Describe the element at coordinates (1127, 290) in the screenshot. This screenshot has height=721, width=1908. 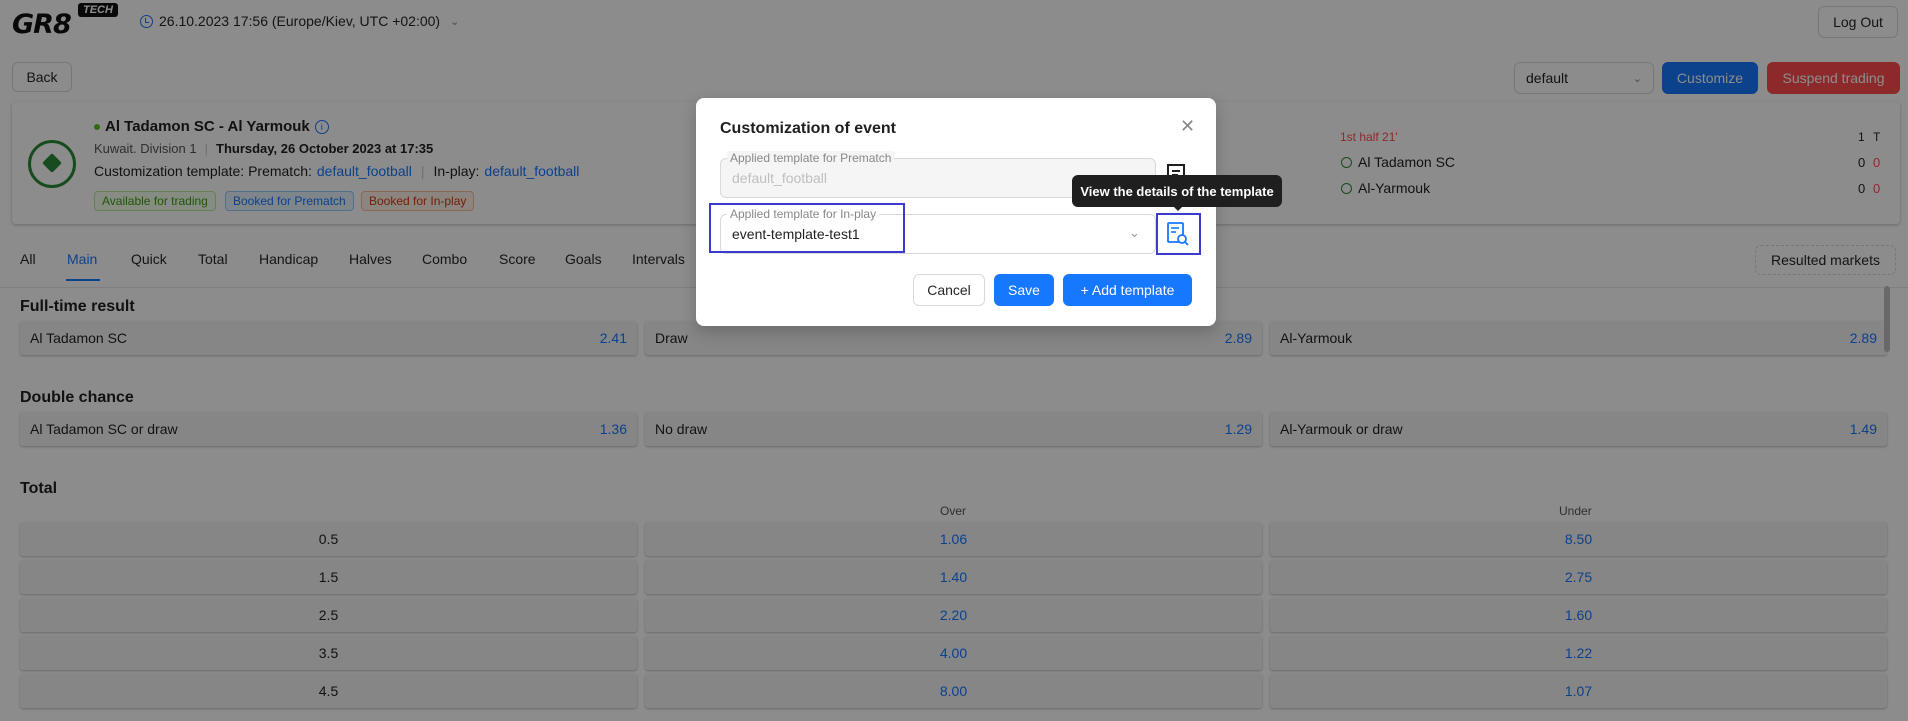
I see `add-template-button: + Add template` at that location.